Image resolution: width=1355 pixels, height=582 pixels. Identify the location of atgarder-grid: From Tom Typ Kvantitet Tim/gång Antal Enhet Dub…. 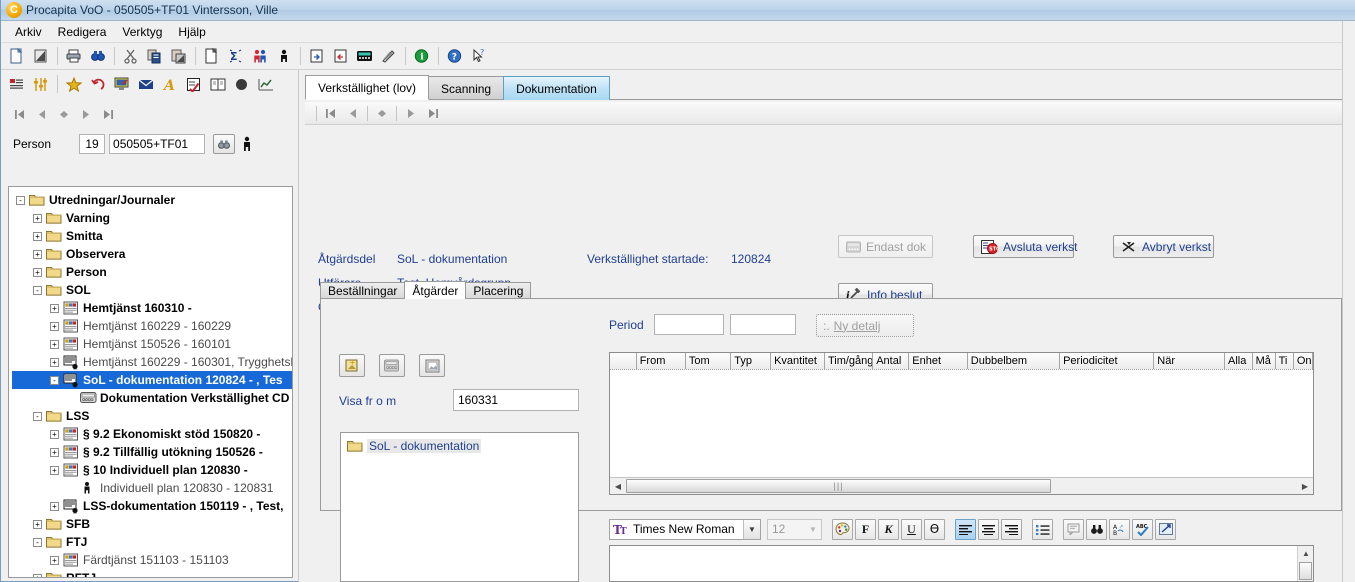
(961, 423).